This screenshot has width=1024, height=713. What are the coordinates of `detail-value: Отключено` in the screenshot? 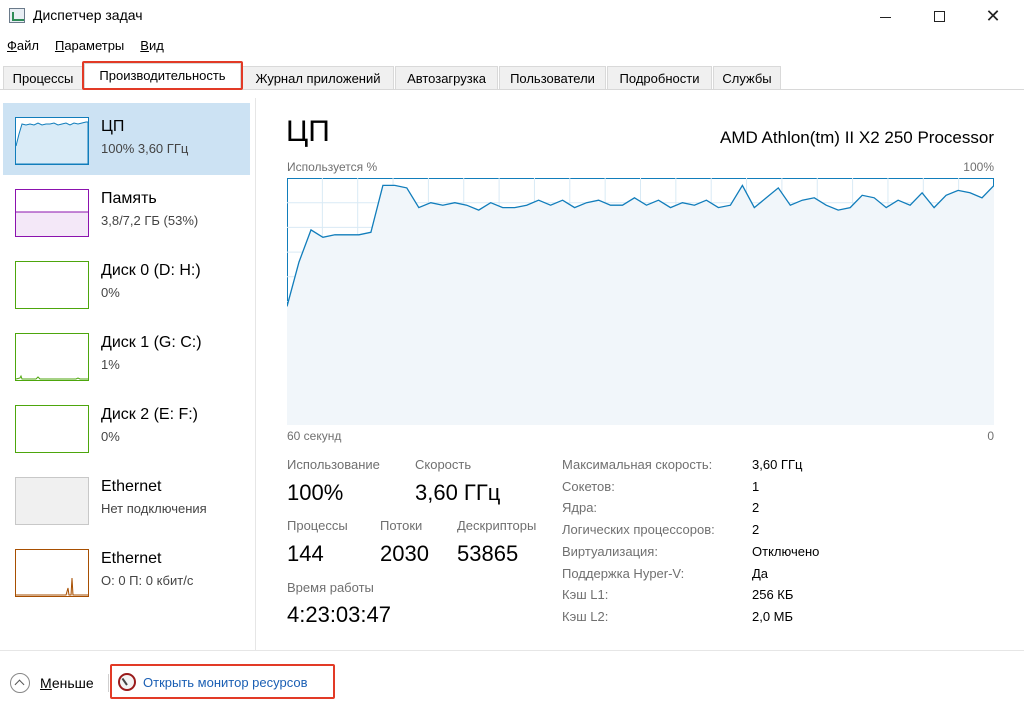 It's located at (786, 551).